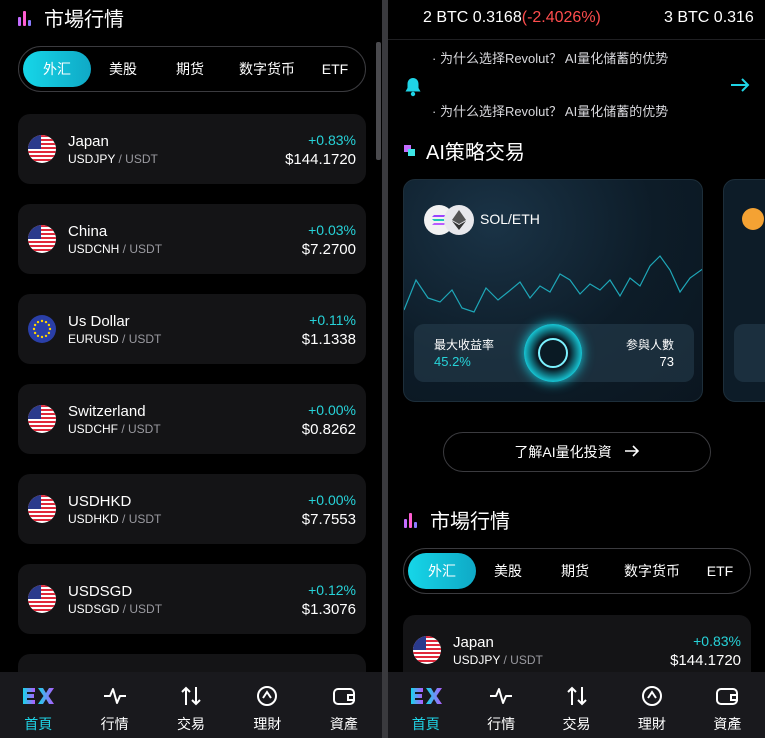  I want to click on market-pair: USDCNH / USDT, so click(115, 249).